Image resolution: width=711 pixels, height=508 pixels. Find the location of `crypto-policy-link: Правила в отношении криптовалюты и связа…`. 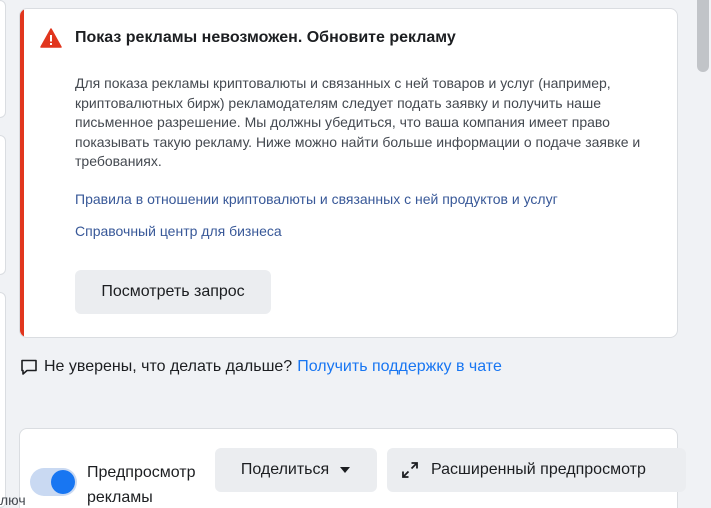

crypto-policy-link: Правила в отношении криптовалюты и связа… is located at coordinates (316, 199).